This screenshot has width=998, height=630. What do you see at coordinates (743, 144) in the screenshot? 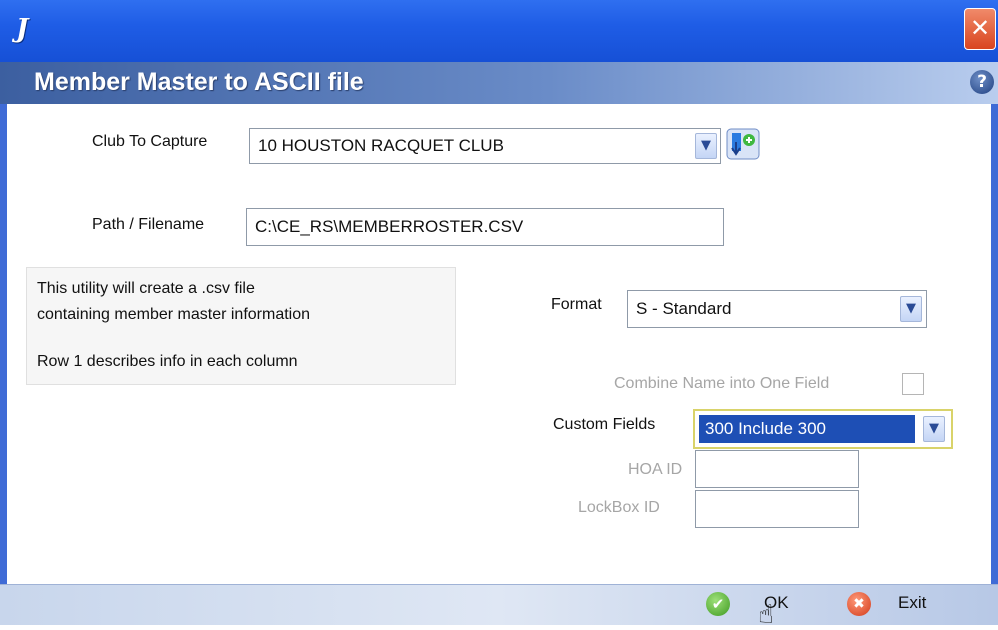
I see `export-icon` at bounding box center [743, 144].